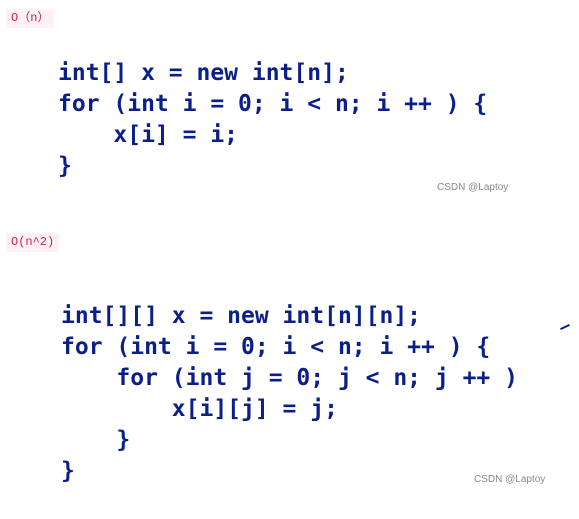 The width and height of the screenshot is (579, 519). Describe the element at coordinates (241, 316) in the screenshot. I see `code-line: int[][] x = new int[n][n];` at that location.